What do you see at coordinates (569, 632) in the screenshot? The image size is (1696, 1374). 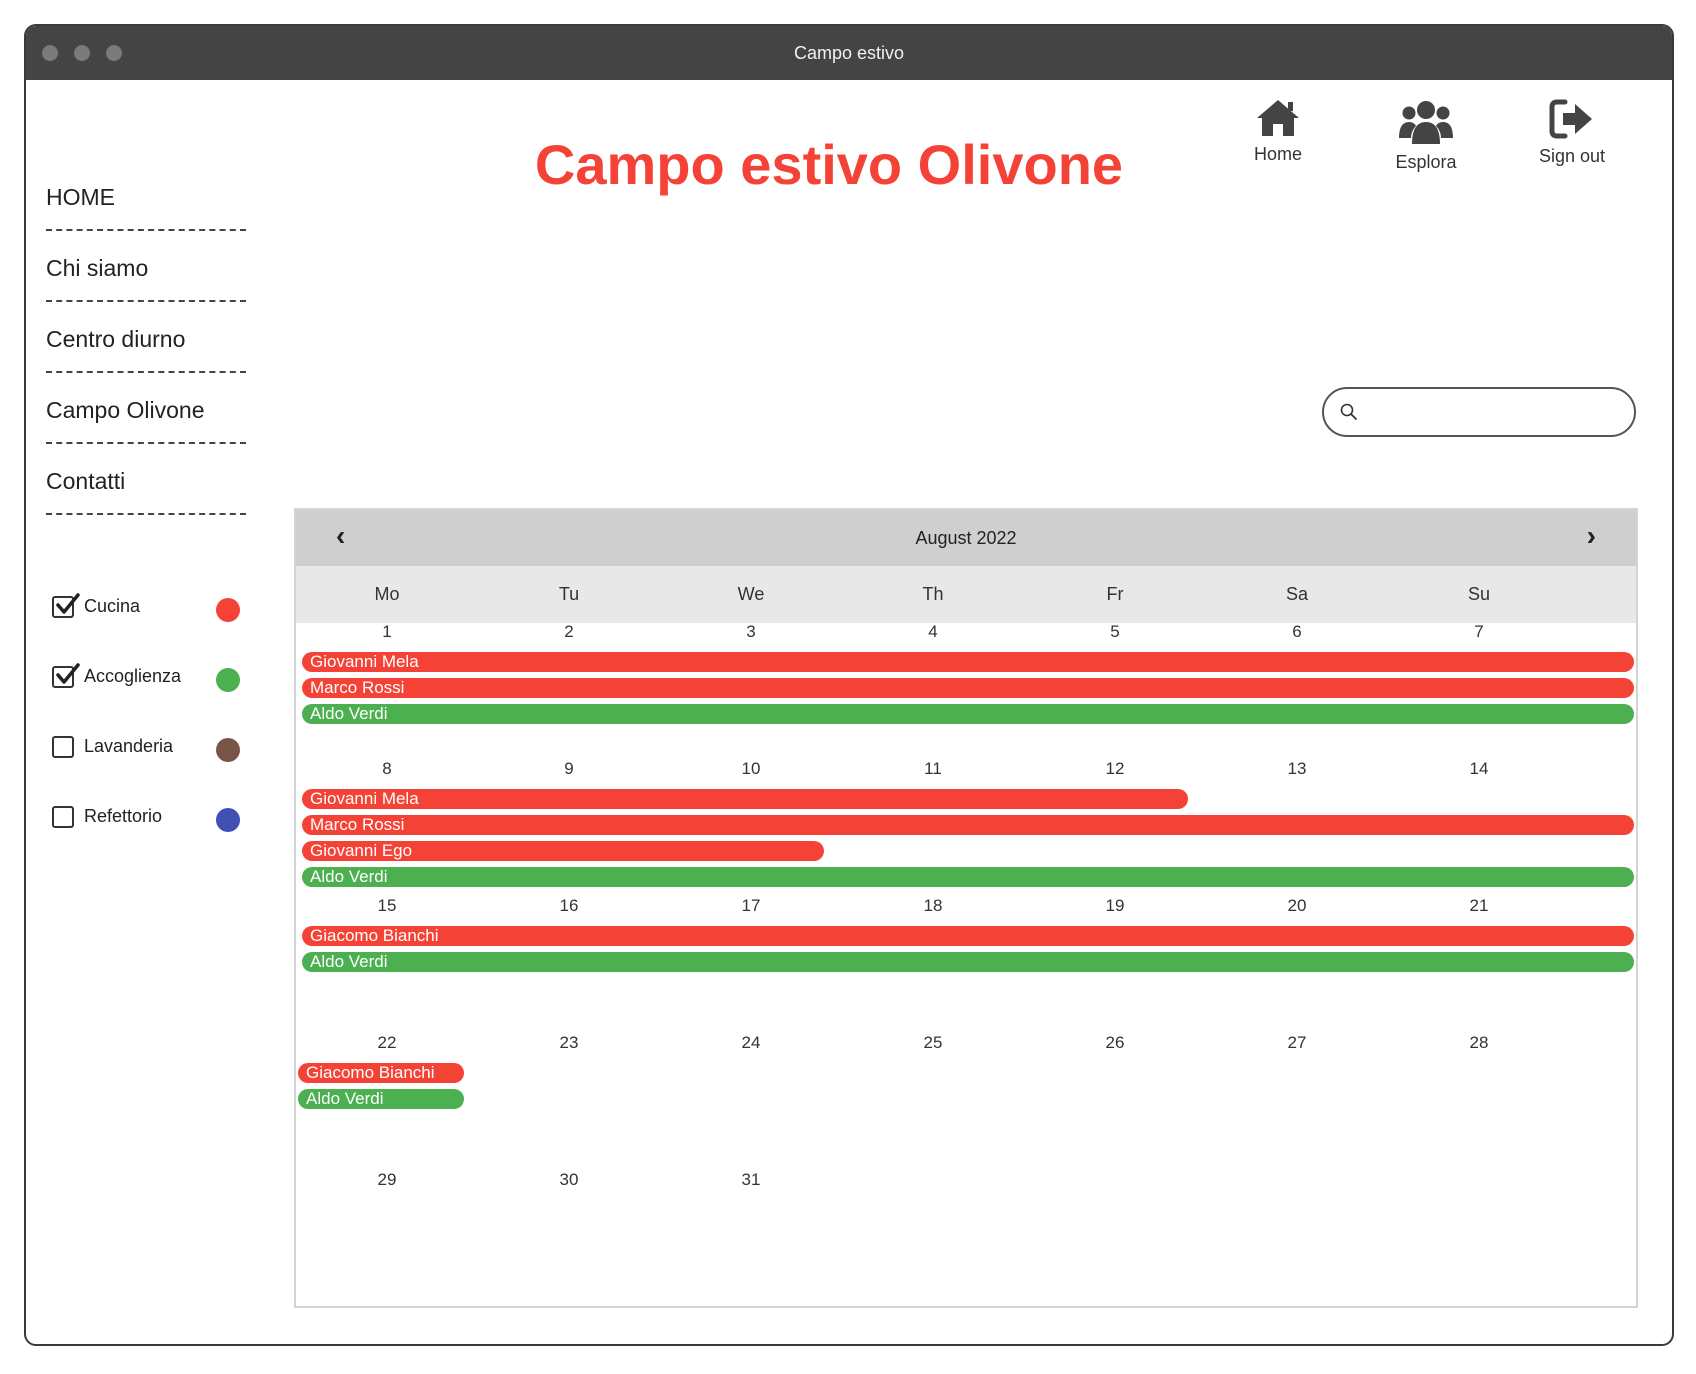 I see `day-number: 2` at bounding box center [569, 632].